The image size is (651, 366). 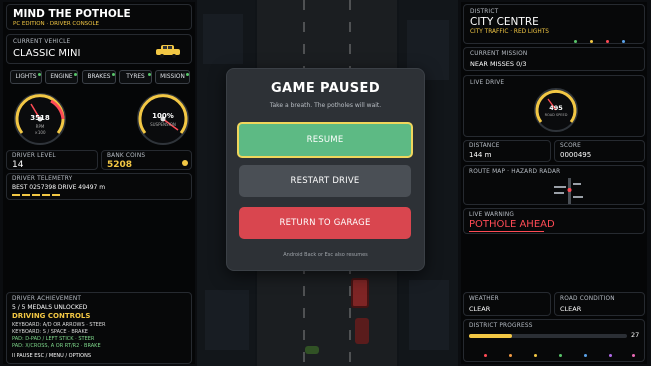 I want to click on live-gauge-value: 495, so click(x=556, y=108).